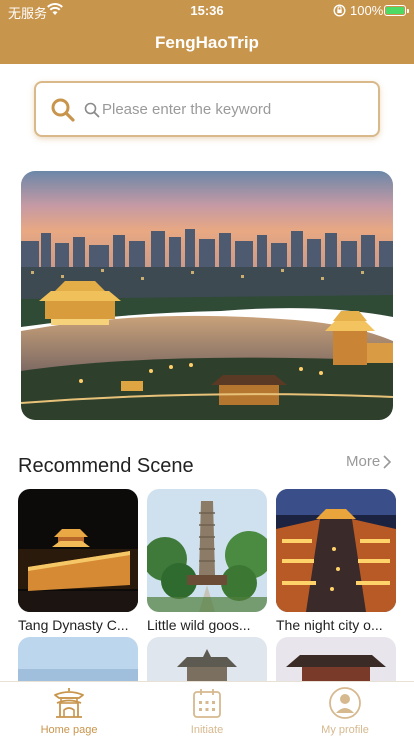 The width and height of the screenshot is (414, 736). I want to click on pavilion-icon, so click(69, 703).